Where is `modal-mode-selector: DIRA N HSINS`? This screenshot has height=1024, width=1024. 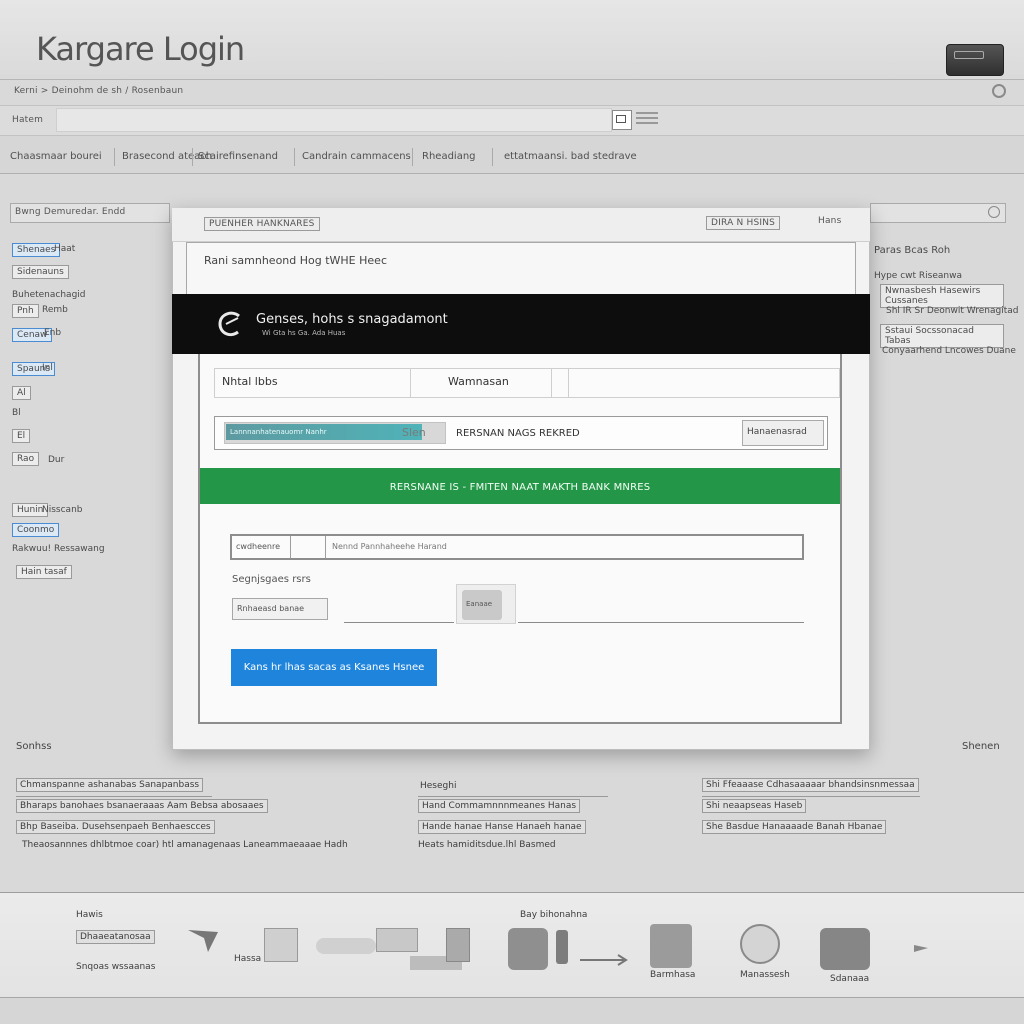
modal-mode-selector: DIRA N HSINS is located at coordinates (743, 223).